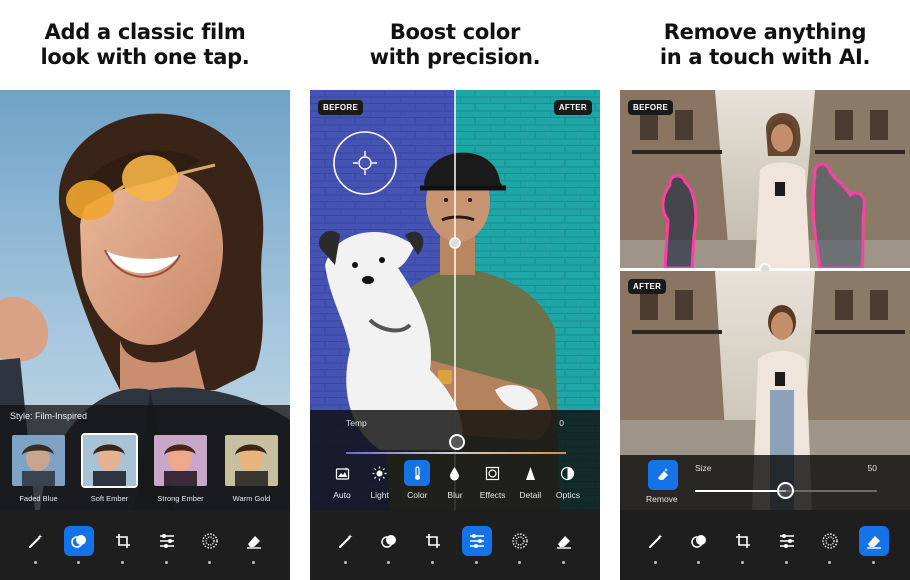 The width and height of the screenshot is (910, 580). What do you see at coordinates (342, 495) in the screenshot?
I see `adjust-tab-label: Auto` at bounding box center [342, 495].